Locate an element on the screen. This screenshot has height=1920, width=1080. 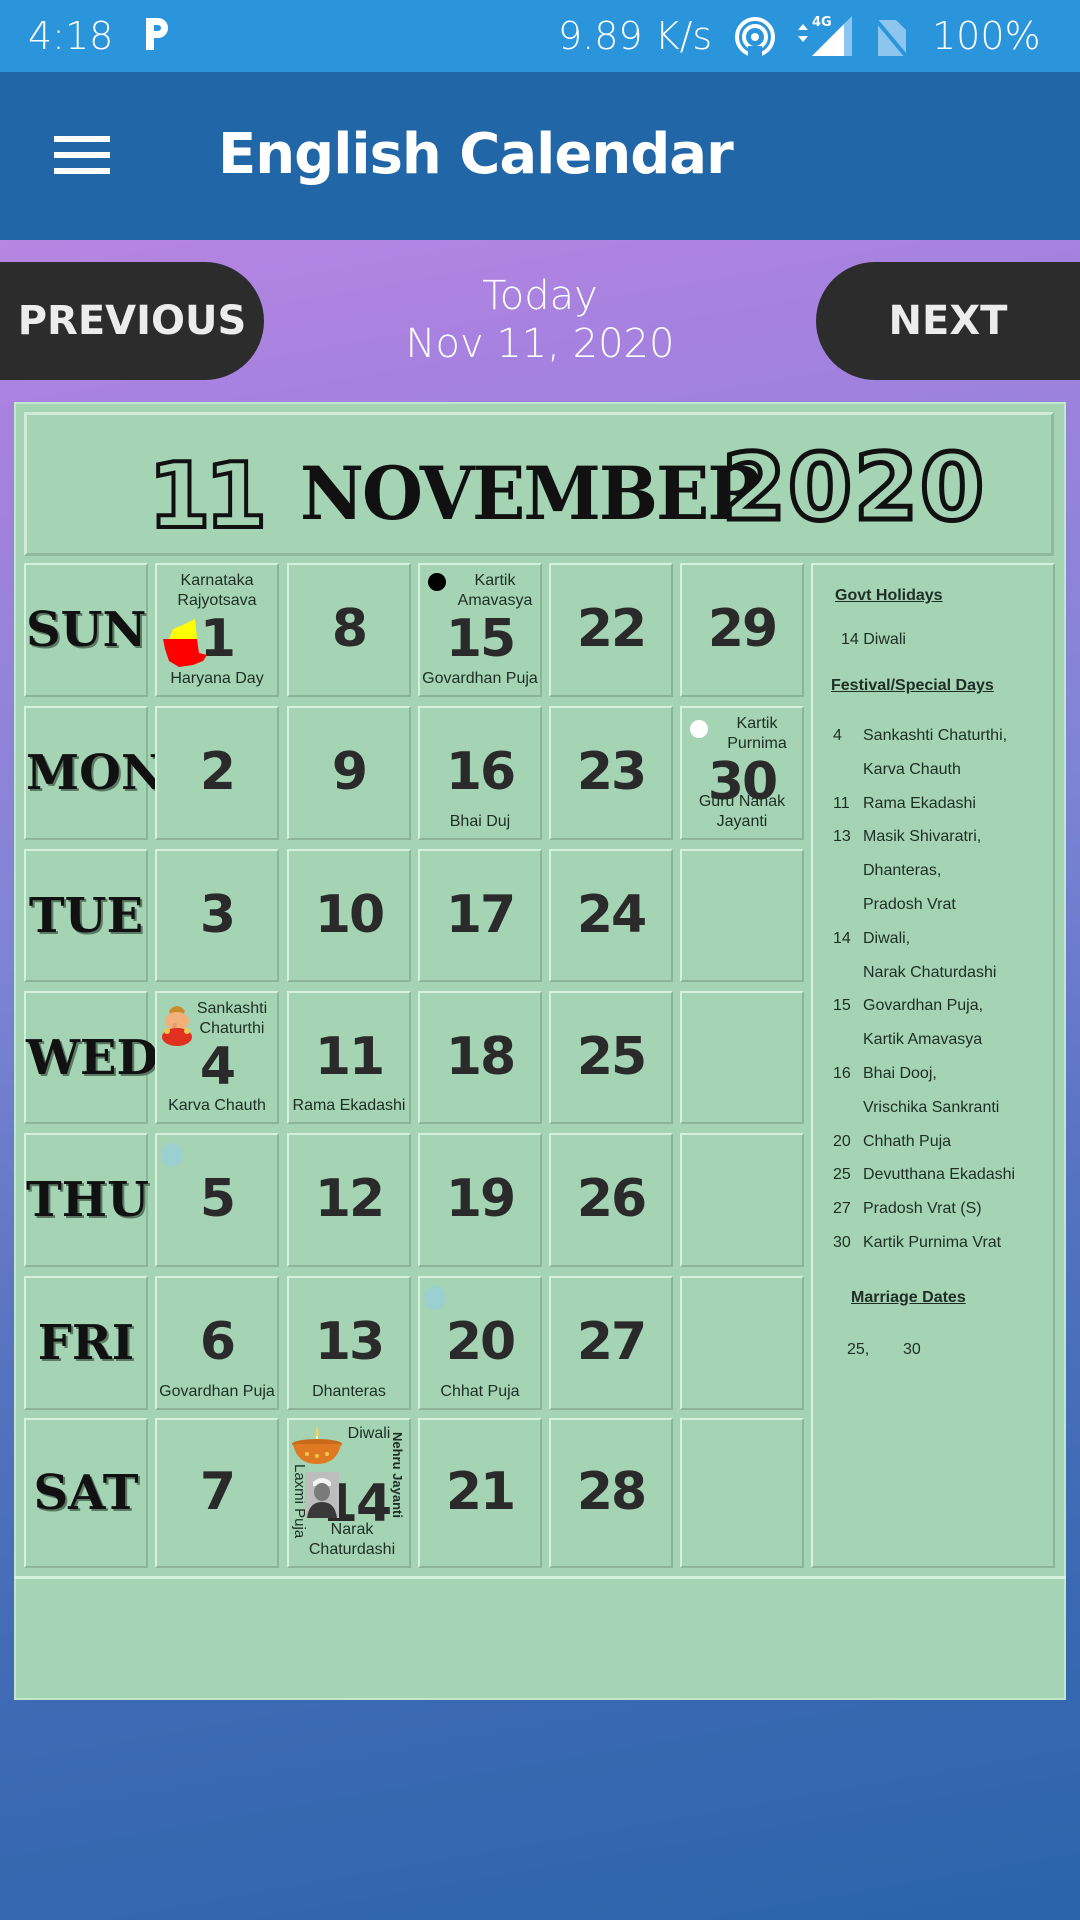
title-year: 2020 is located at coordinates (853, 488).